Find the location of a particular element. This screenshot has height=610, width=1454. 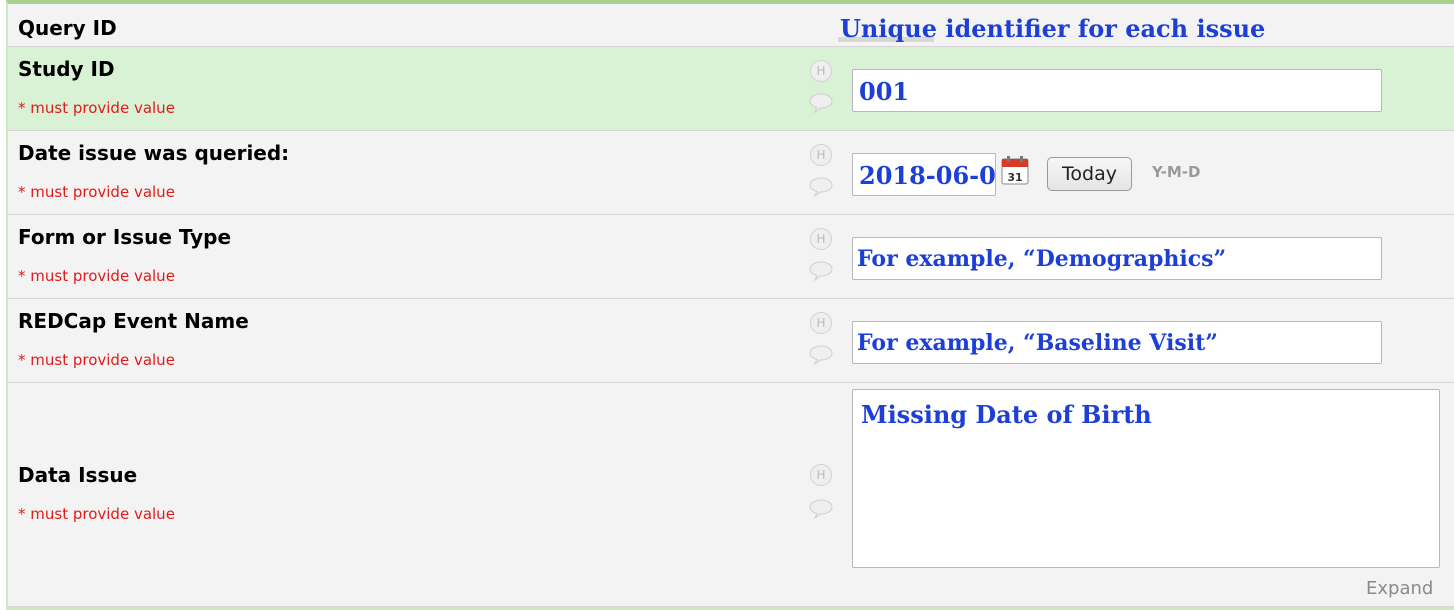

event-name-input: For example, “Baseline Visit” is located at coordinates (1117, 342).